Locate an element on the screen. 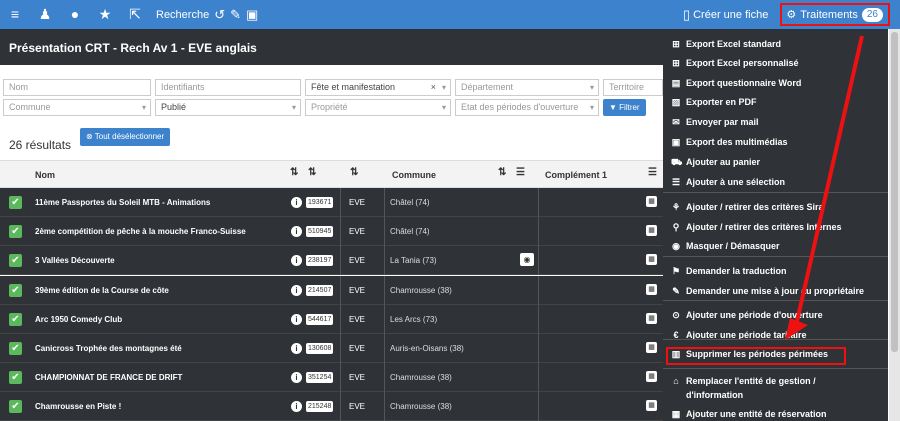 The image size is (900, 421). menu-item: ⌂ Remplacer l'entité de gestion / is located at coordinates (743, 381).